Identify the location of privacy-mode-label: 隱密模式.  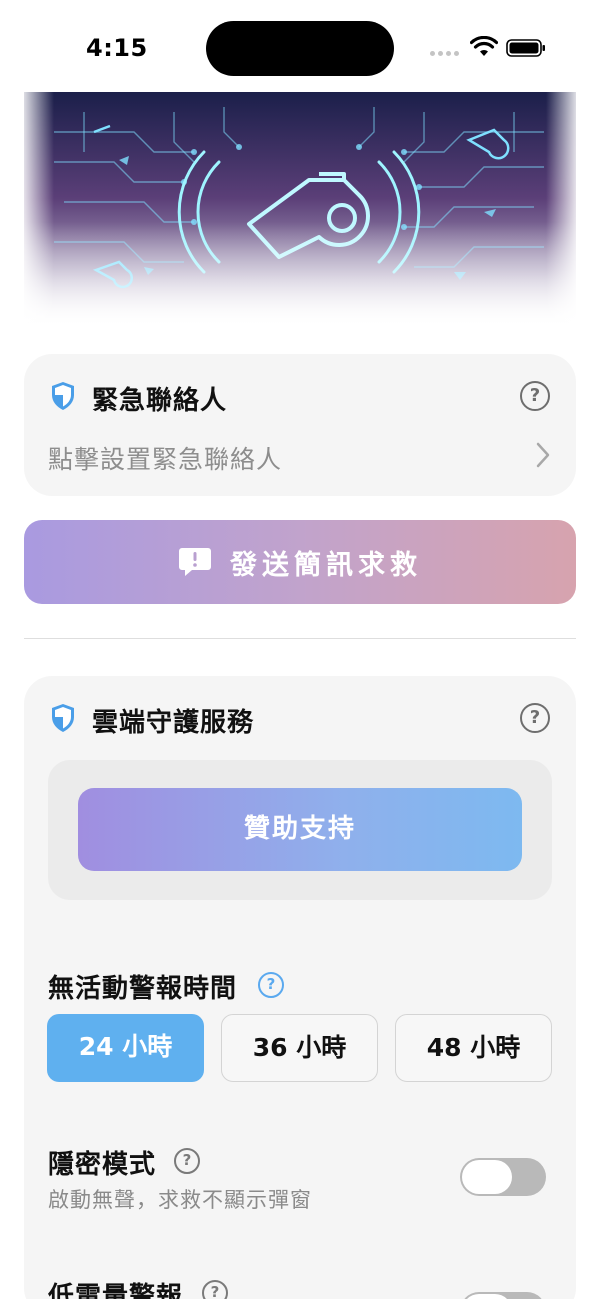
(102, 1165).